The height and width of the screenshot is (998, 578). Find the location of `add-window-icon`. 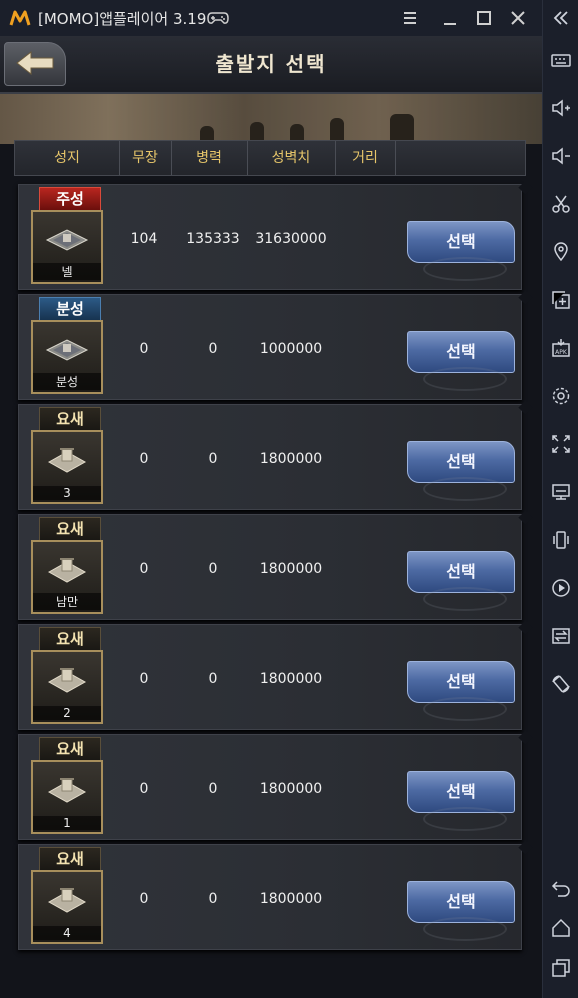

add-window-icon is located at coordinates (561, 300).